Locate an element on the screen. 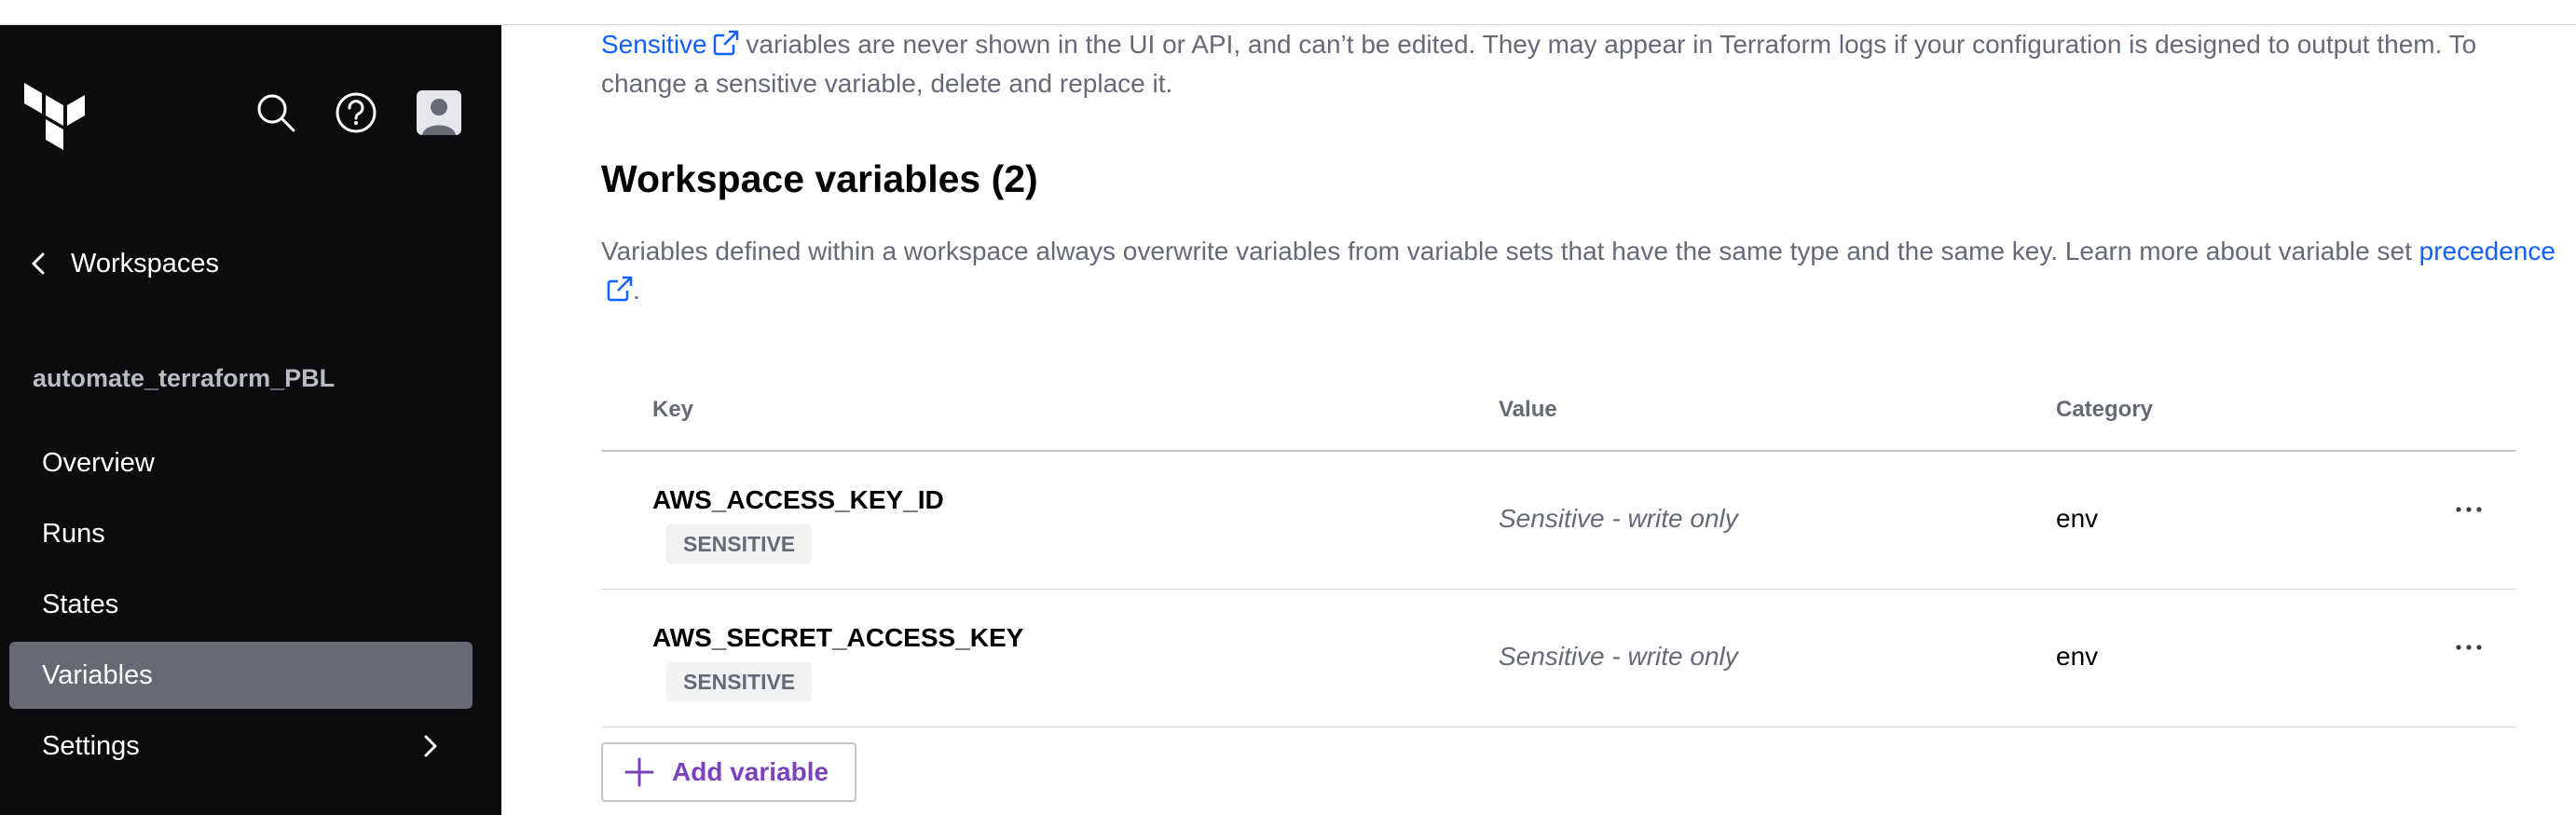 The width and height of the screenshot is (2576, 815). sidebar-item-states: States is located at coordinates (241, 604).